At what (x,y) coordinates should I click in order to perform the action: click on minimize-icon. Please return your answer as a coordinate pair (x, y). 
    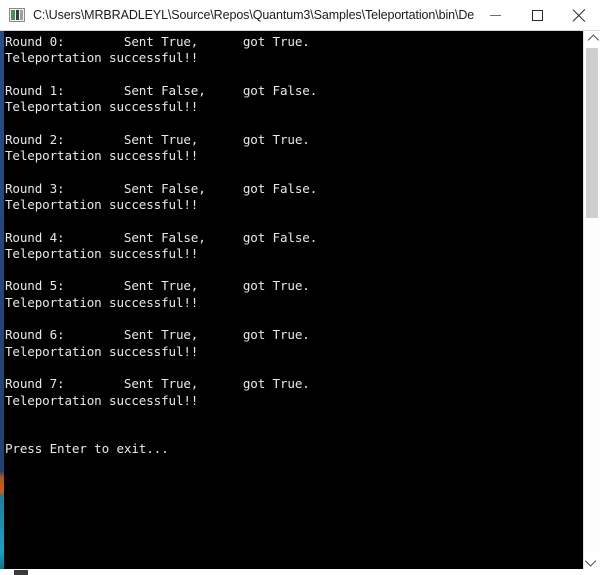
    Looking at the image, I should click on (495, 15).